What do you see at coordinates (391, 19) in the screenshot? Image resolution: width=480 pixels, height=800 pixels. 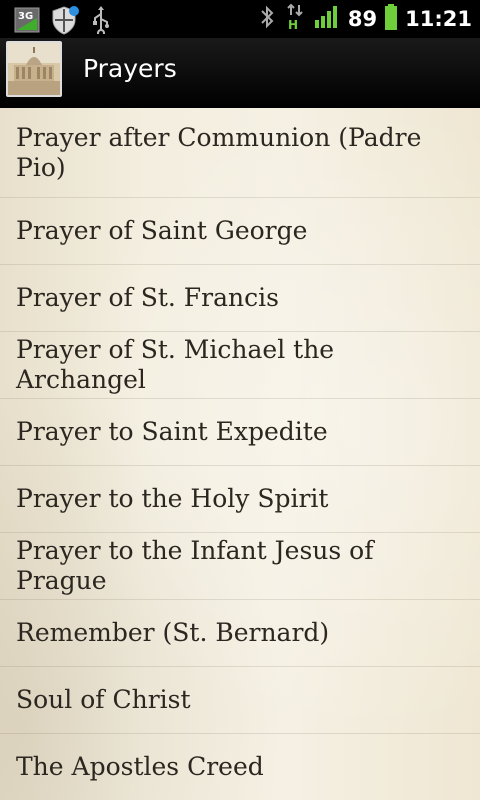 I see `battery-icon` at bounding box center [391, 19].